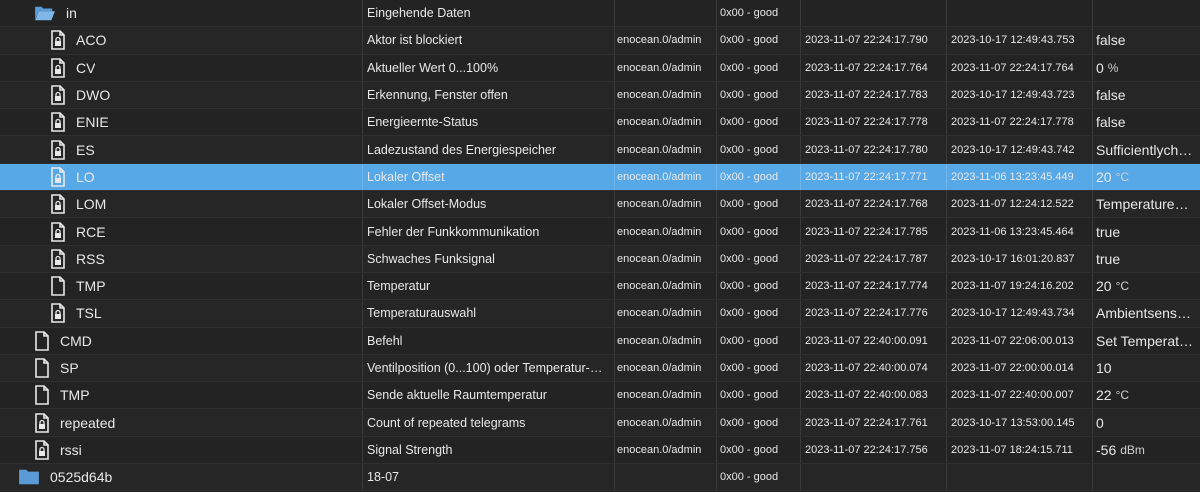 Image resolution: width=1200 pixels, height=492 pixels. Describe the element at coordinates (85, 149) in the screenshot. I see `object-name: ES` at that location.